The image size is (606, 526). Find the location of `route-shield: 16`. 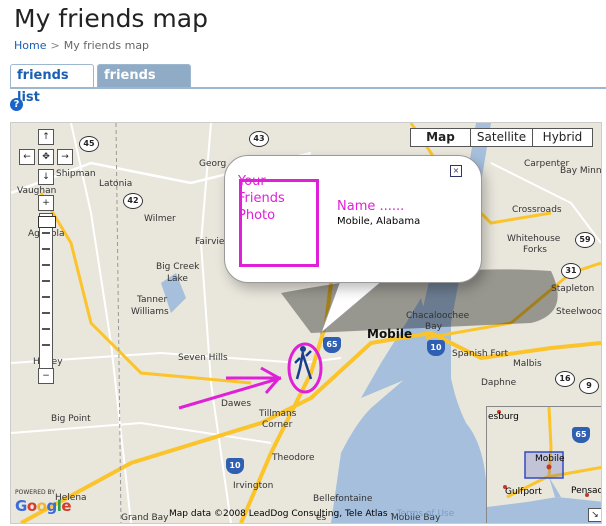

route-shield: 16 is located at coordinates (565, 379).